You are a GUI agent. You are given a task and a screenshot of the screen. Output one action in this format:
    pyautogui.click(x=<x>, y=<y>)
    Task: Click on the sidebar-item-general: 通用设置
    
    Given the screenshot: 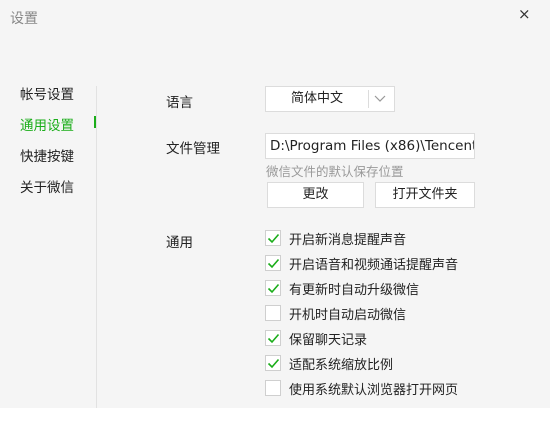 What is the action you would take?
    pyautogui.click(x=47, y=124)
    